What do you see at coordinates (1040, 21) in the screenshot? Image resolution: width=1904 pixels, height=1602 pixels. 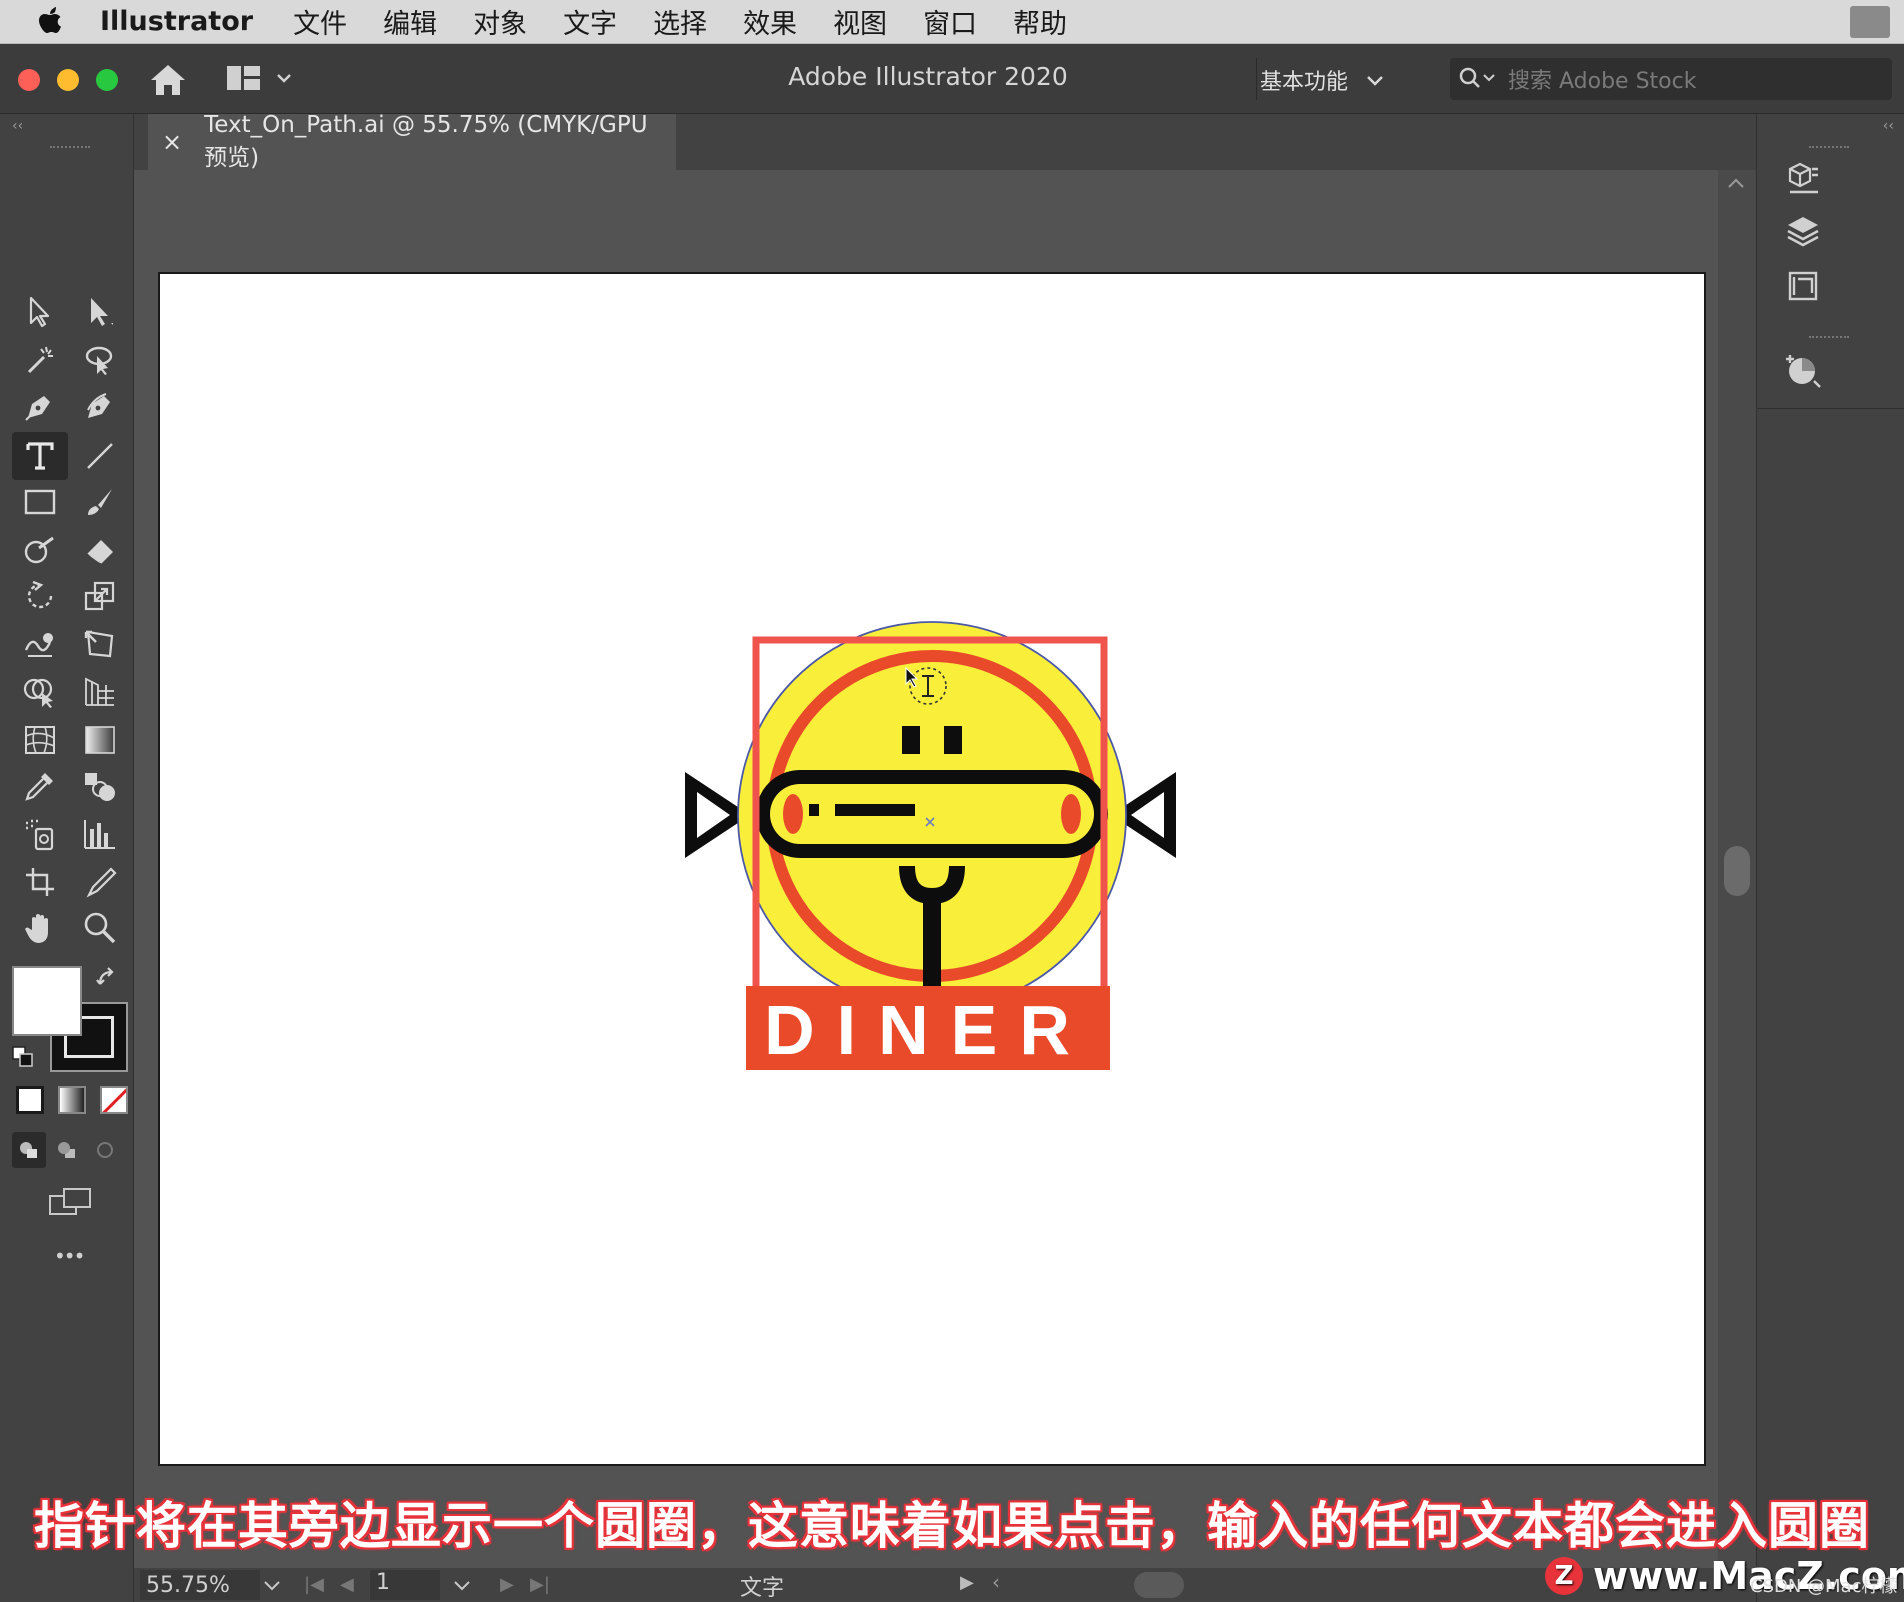 I see `menu-help: 帮助` at bounding box center [1040, 21].